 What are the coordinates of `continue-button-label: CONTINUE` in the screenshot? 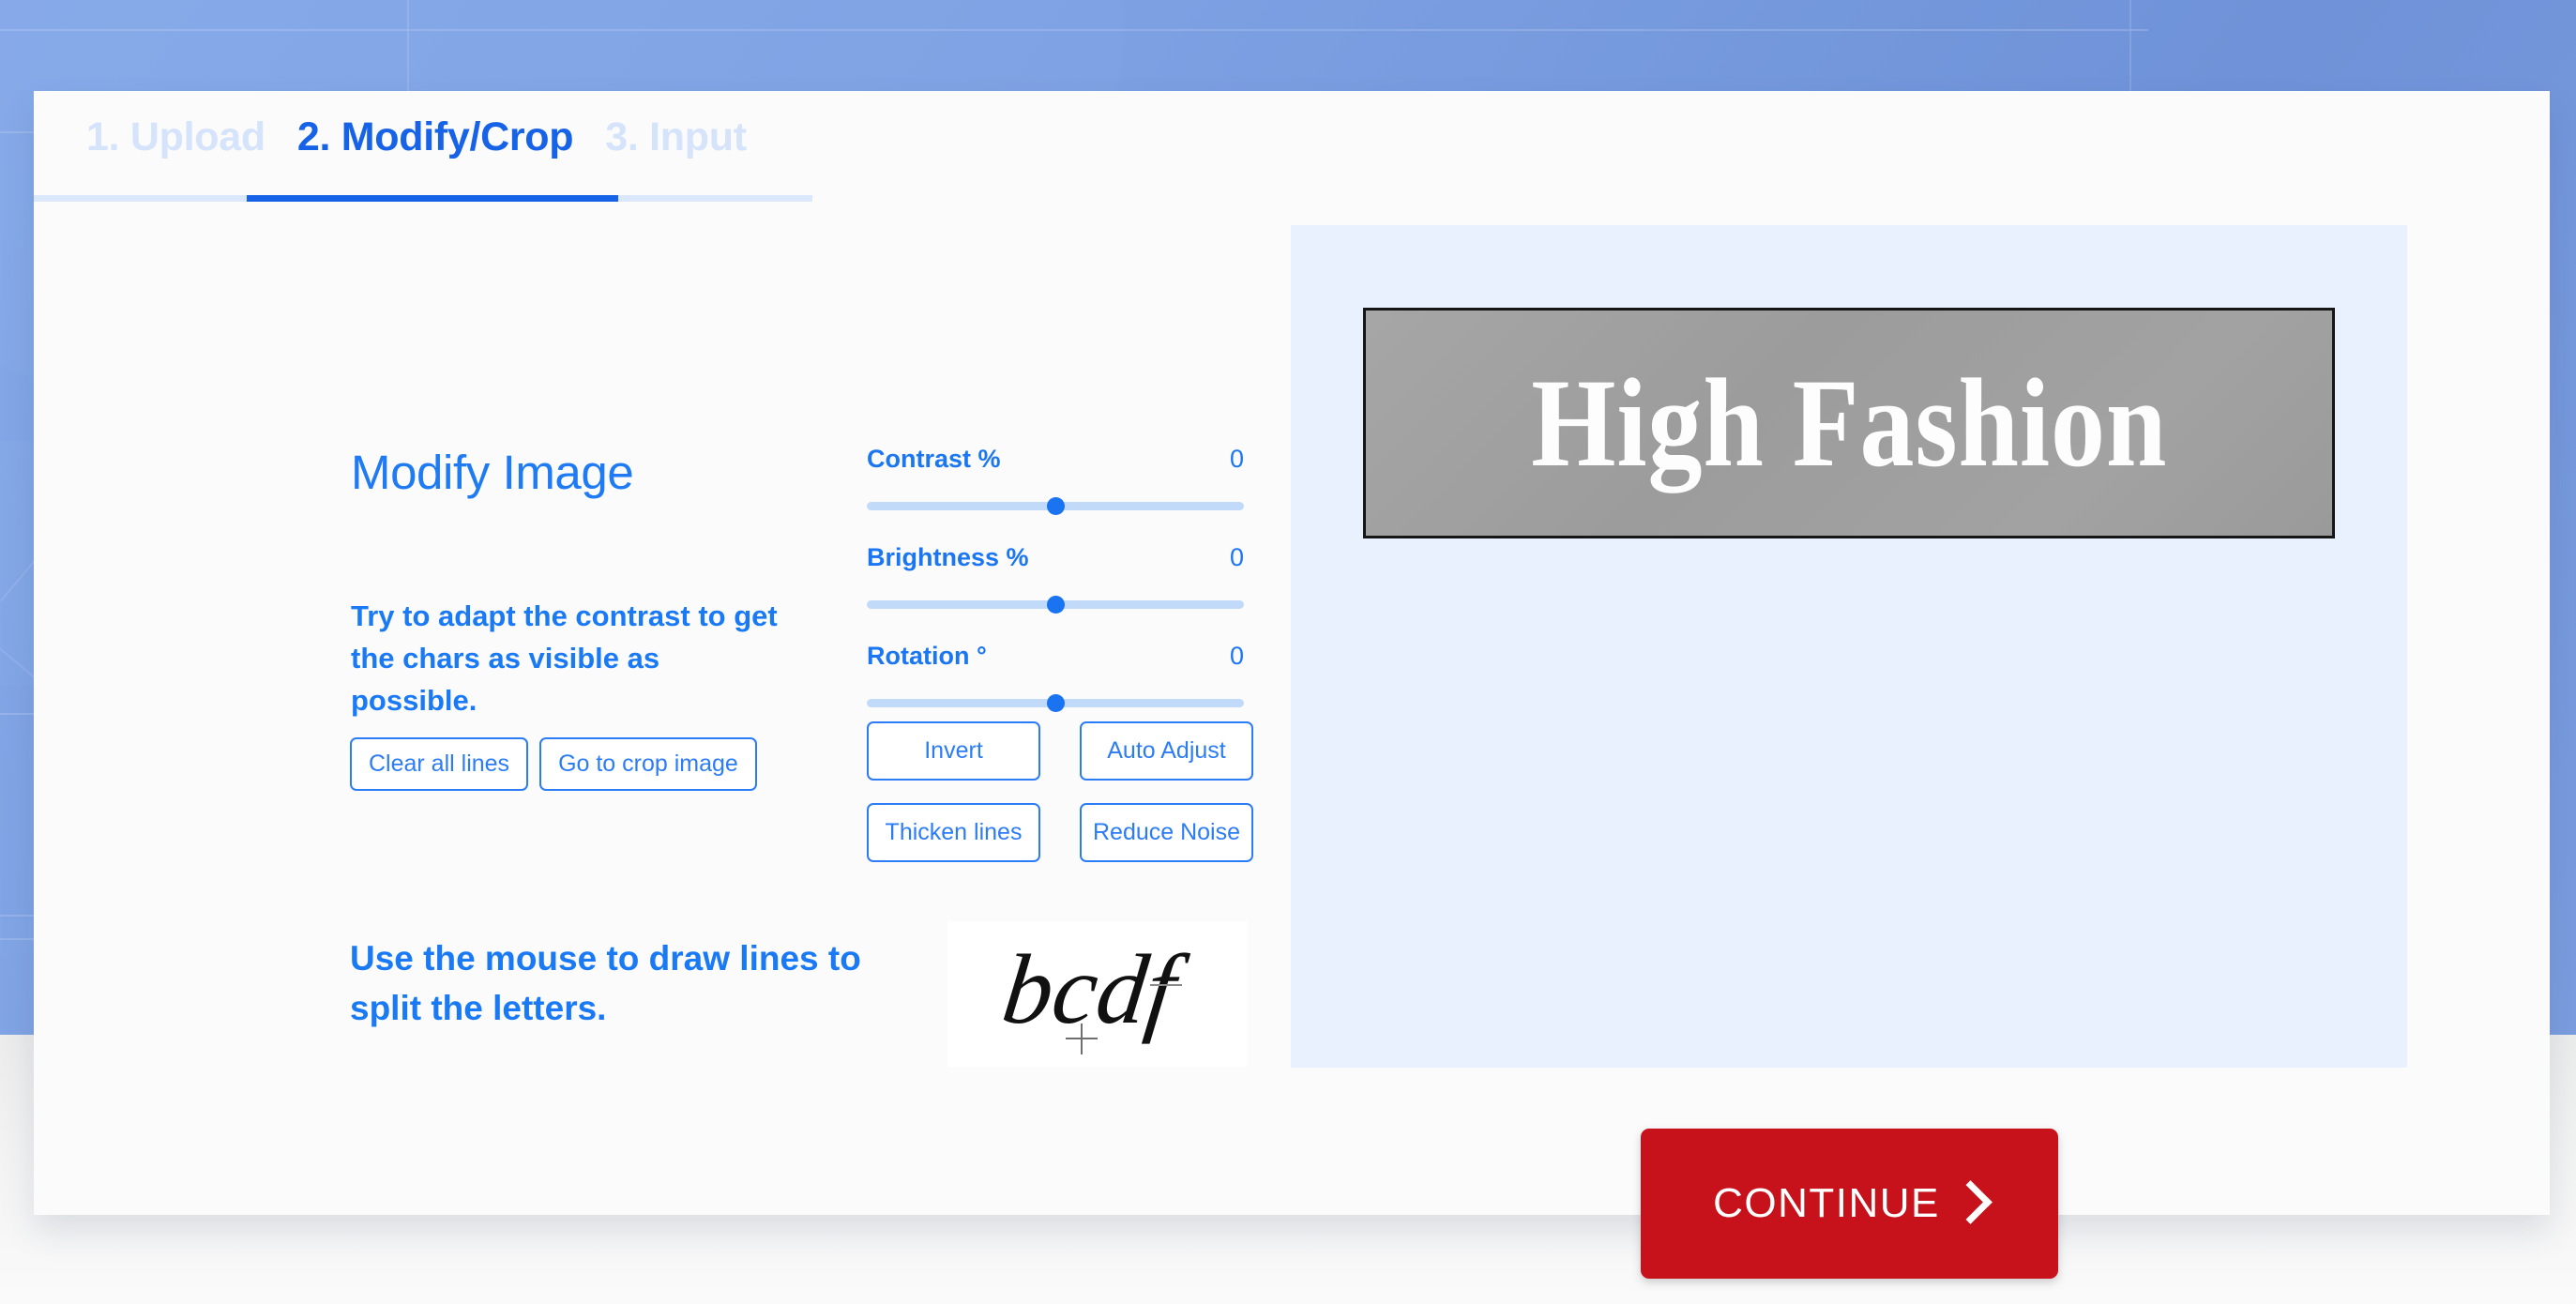 It's located at (1826, 1203).